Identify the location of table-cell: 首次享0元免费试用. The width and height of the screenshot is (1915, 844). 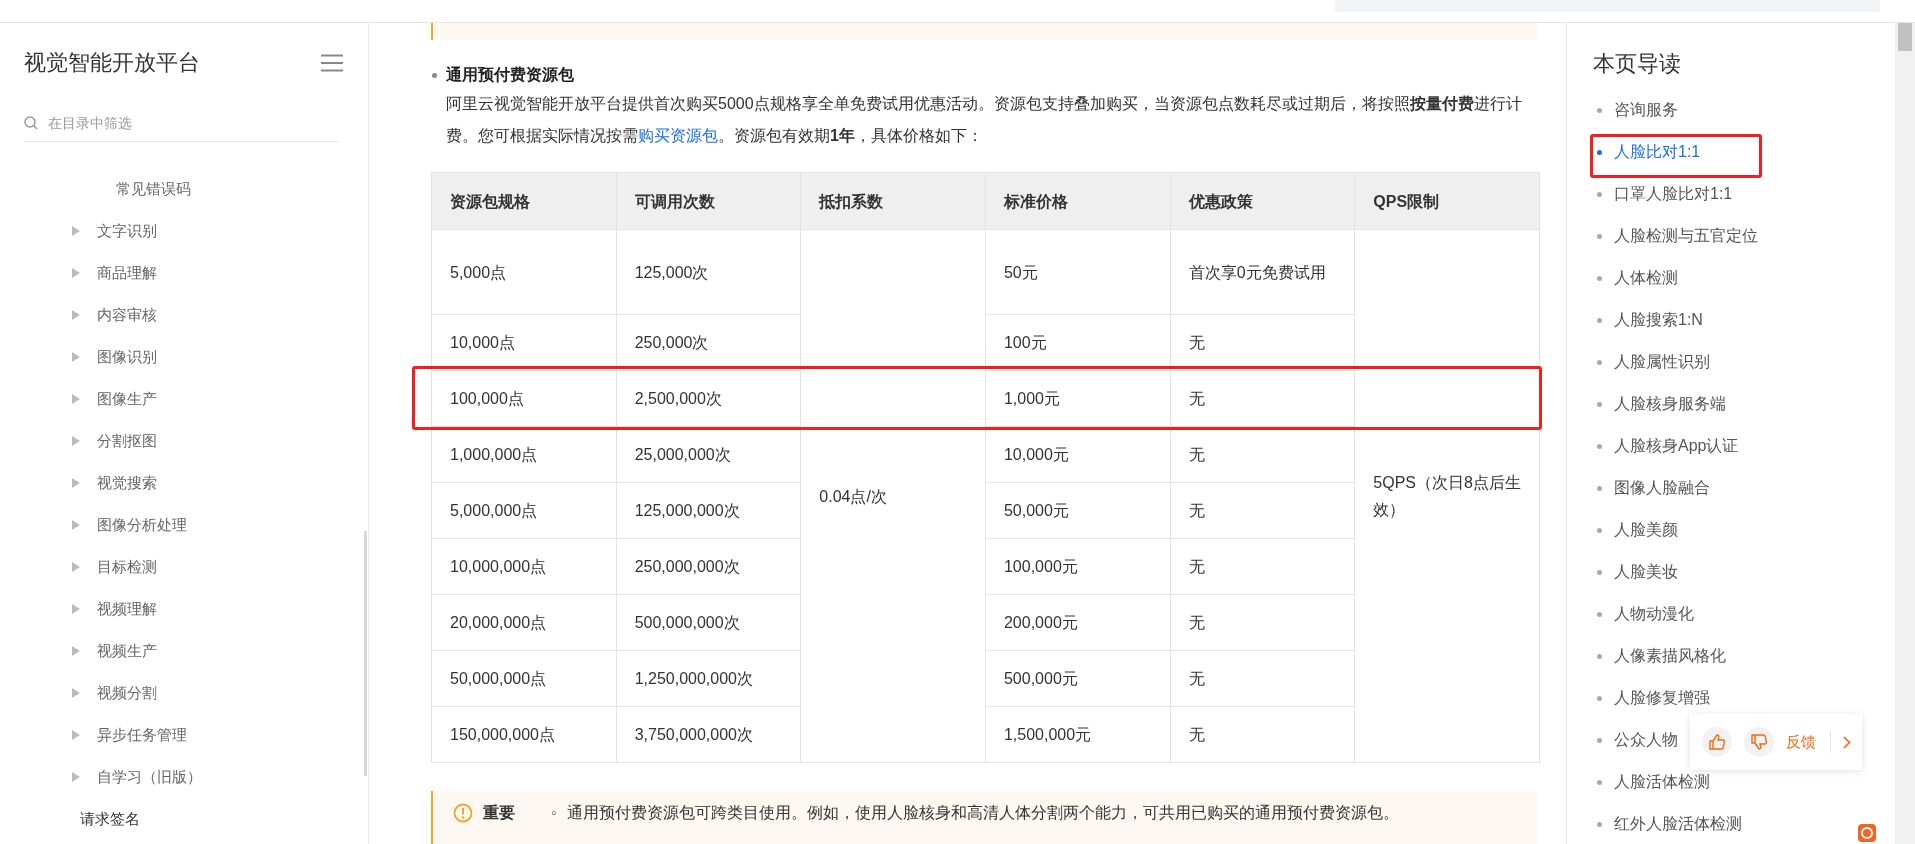
(1262, 272).